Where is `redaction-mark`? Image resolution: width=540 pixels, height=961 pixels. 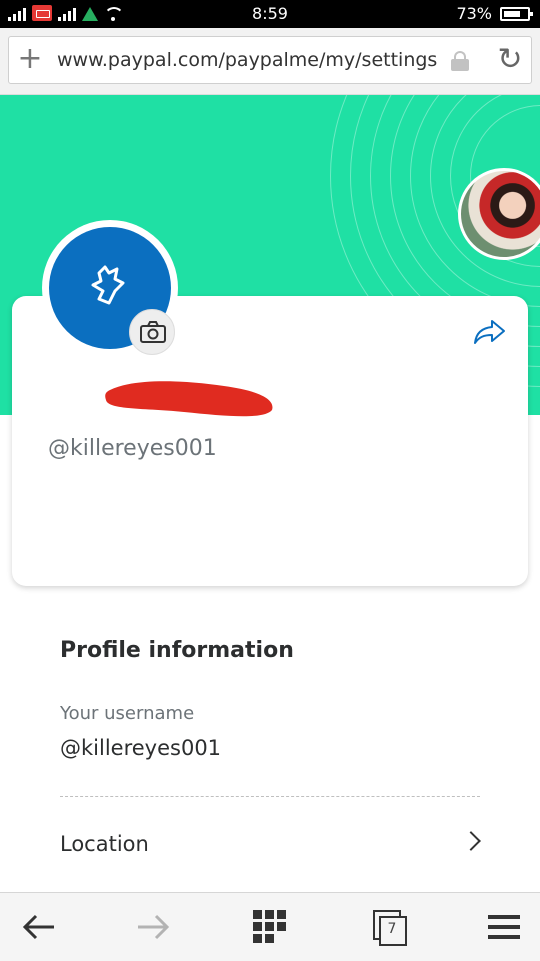
redaction-mark is located at coordinates (189, 399).